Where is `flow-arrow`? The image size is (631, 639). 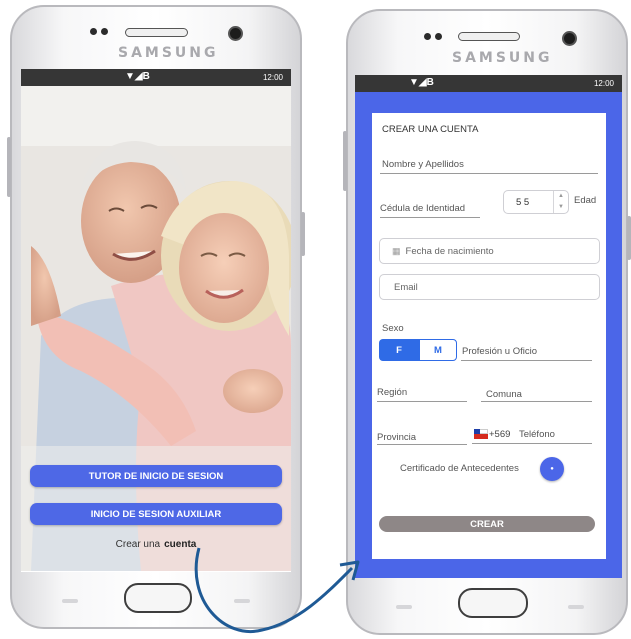 flow-arrow is located at coordinates (277, 590).